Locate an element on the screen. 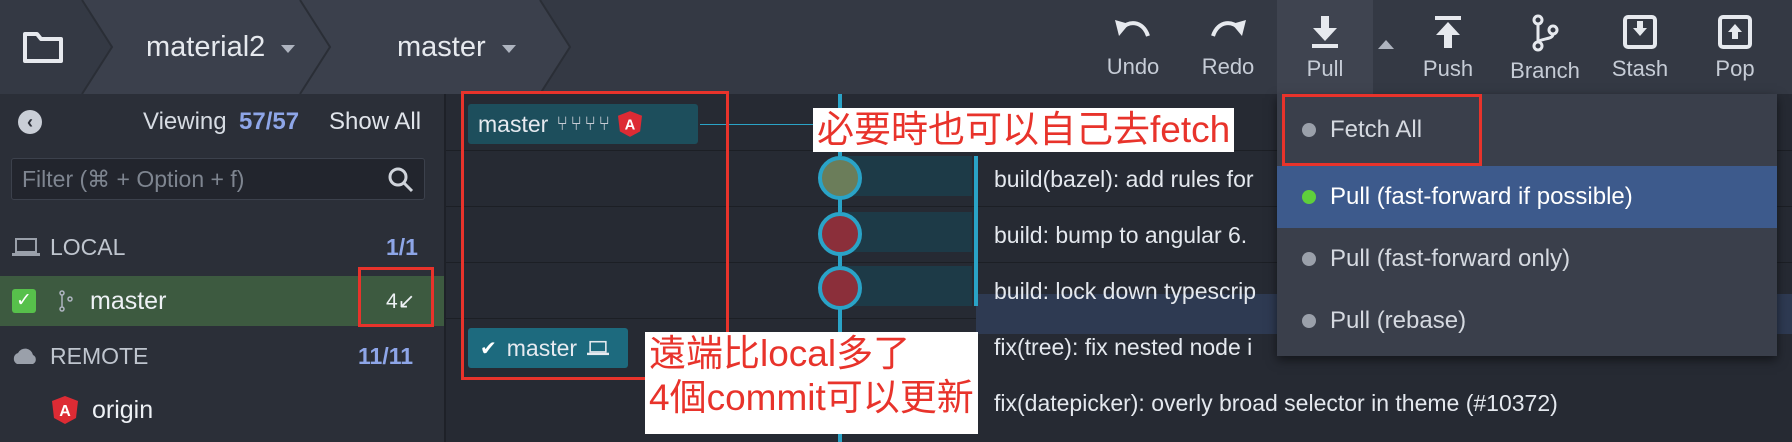  remote-section-header: REMOTE 11/11 is located at coordinates (222, 356).